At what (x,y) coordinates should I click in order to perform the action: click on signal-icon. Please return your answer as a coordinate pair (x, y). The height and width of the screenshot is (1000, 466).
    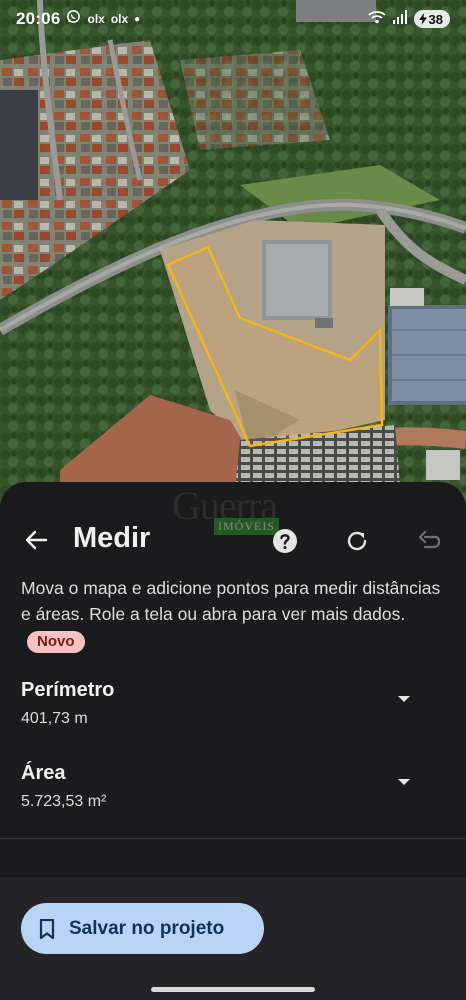
    Looking at the image, I should click on (399, 19).